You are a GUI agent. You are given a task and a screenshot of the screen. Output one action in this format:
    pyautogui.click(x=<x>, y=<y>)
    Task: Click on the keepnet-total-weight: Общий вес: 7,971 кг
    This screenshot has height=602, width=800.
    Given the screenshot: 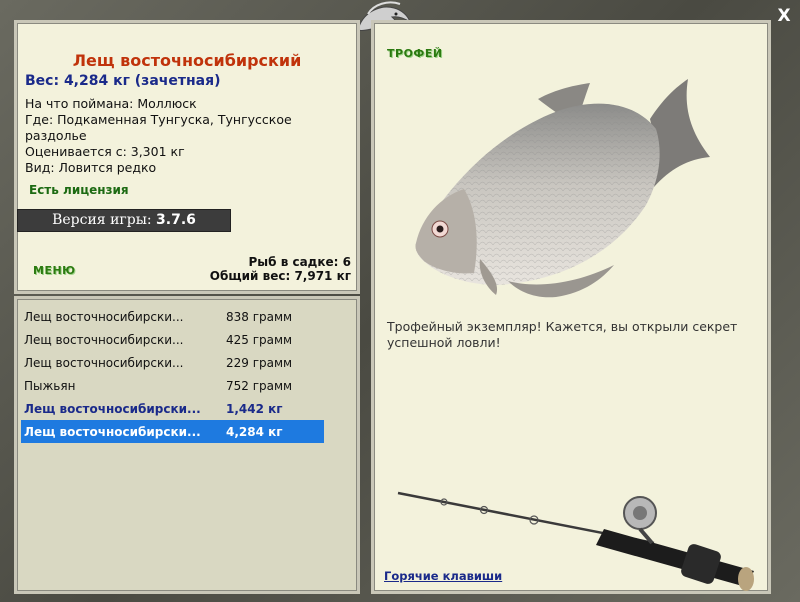 What is the action you would take?
    pyautogui.click(x=280, y=276)
    